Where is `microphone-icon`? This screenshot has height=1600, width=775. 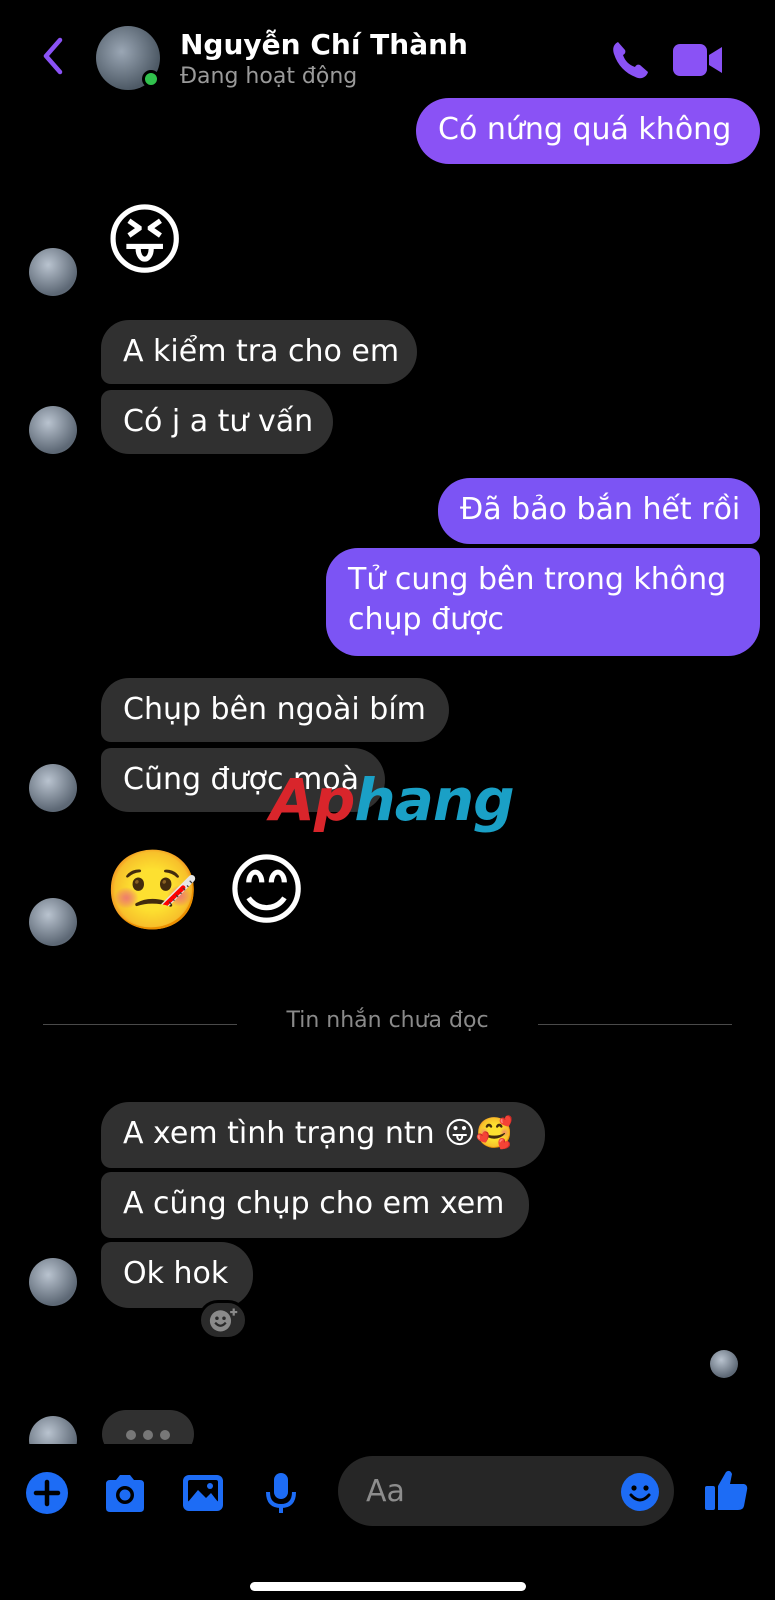
microphone-icon is located at coordinates (281, 1493).